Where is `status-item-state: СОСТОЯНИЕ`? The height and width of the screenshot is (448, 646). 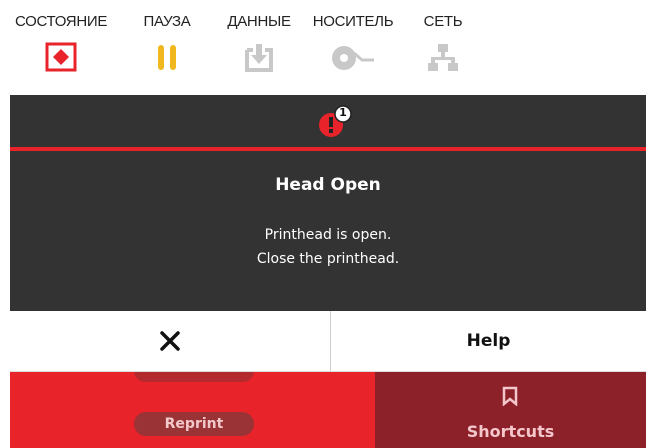
status-item-state: СОСТОЯНИЕ is located at coordinates (61, 47).